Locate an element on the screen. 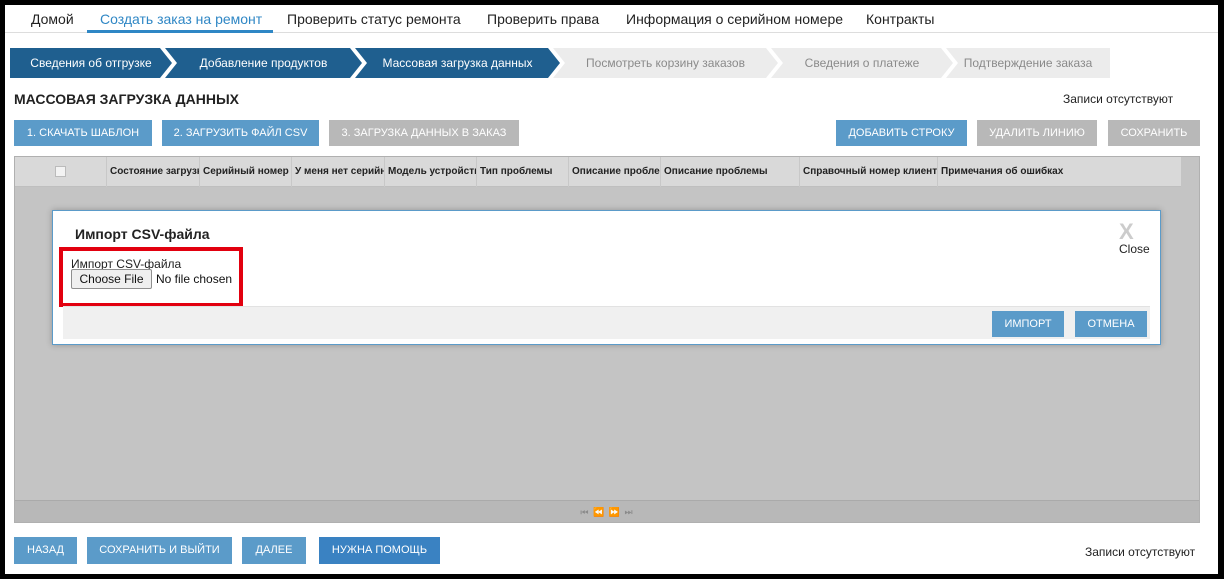 This screenshot has height=579, width=1224. select-all-column is located at coordinates (61, 172).